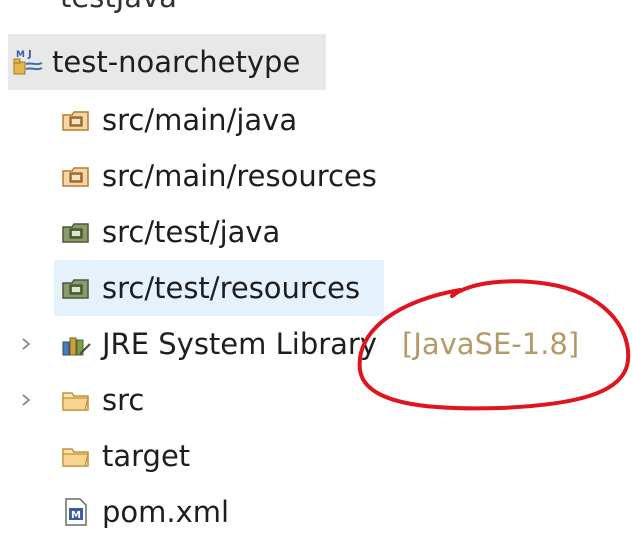 The image size is (632, 540). I want to click on tree-item-src-main-resources: src/main/resources, so click(316, 176).